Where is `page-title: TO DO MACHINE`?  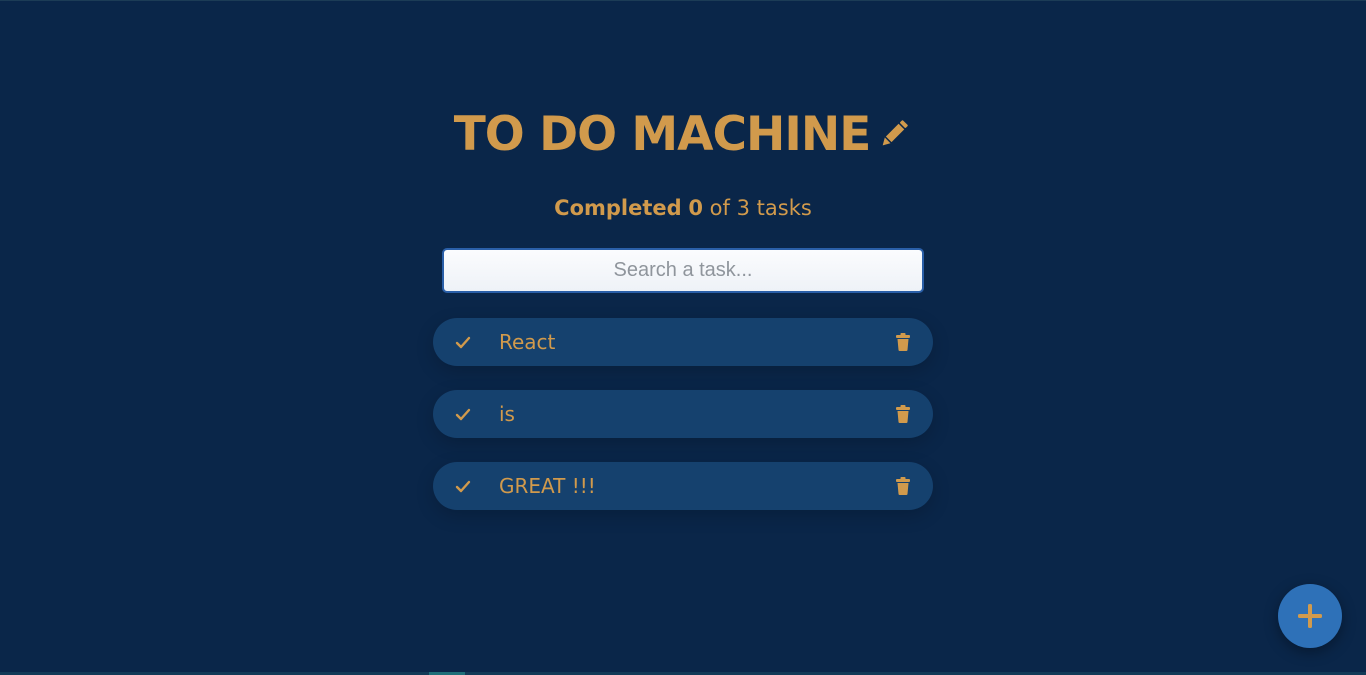 page-title: TO DO MACHINE is located at coordinates (683, 134).